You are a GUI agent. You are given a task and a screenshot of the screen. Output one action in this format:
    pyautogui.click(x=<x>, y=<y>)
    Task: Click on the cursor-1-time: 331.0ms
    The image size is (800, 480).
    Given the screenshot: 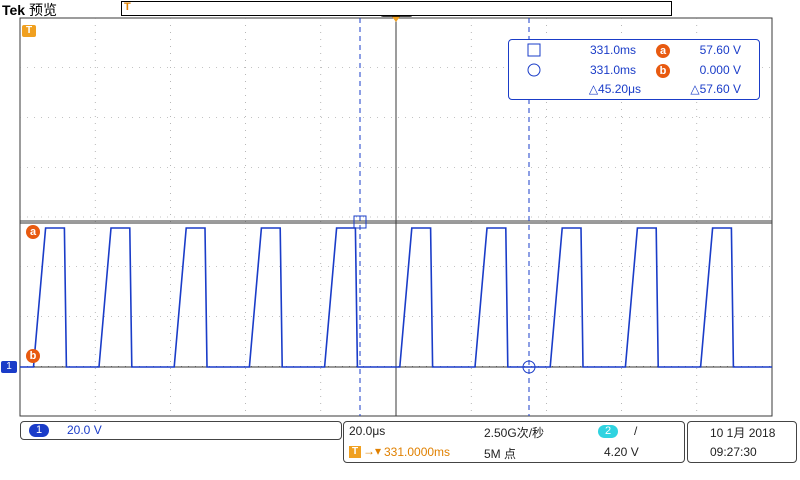 What is the action you would take?
    pyautogui.click(x=612, y=50)
    